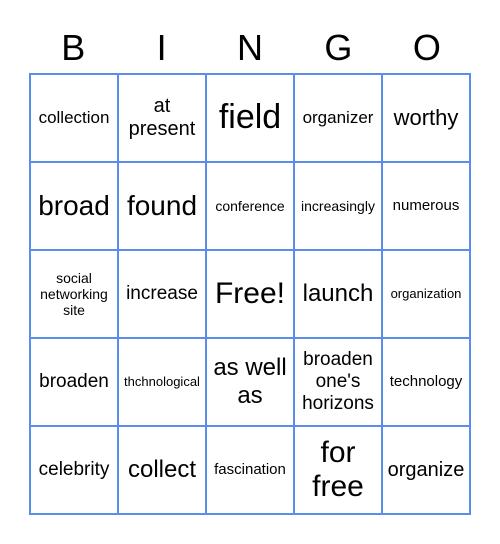 The image size is (500, 544). I want to click on bingo-cell: broaden one's horizons, so click(338, 382).